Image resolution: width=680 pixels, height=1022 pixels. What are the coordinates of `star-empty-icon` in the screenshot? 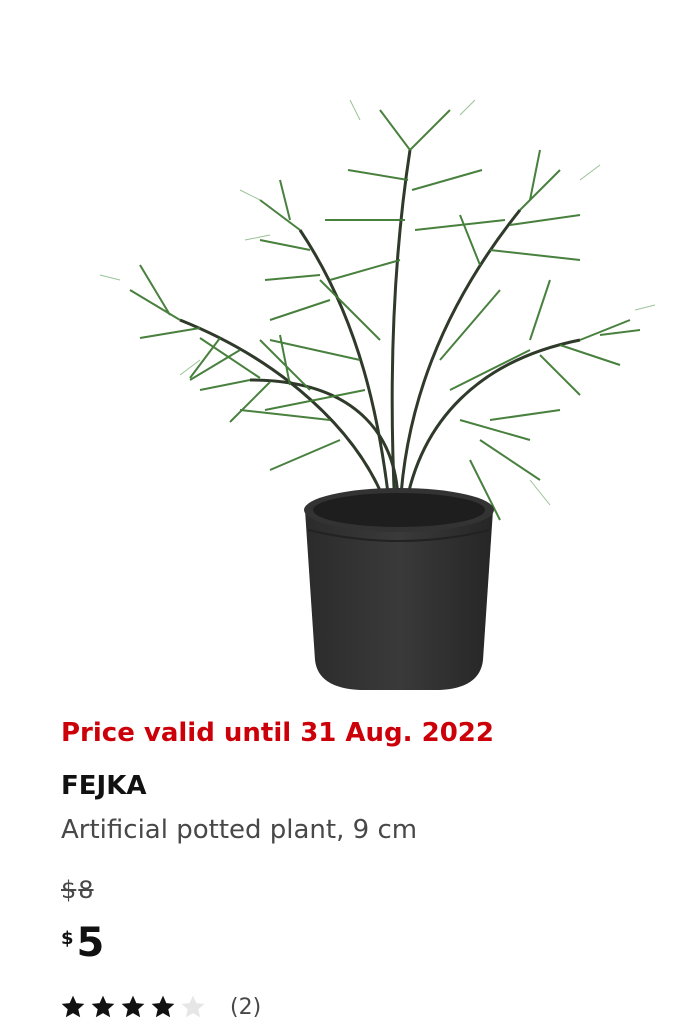 It's located at (193, 1006).